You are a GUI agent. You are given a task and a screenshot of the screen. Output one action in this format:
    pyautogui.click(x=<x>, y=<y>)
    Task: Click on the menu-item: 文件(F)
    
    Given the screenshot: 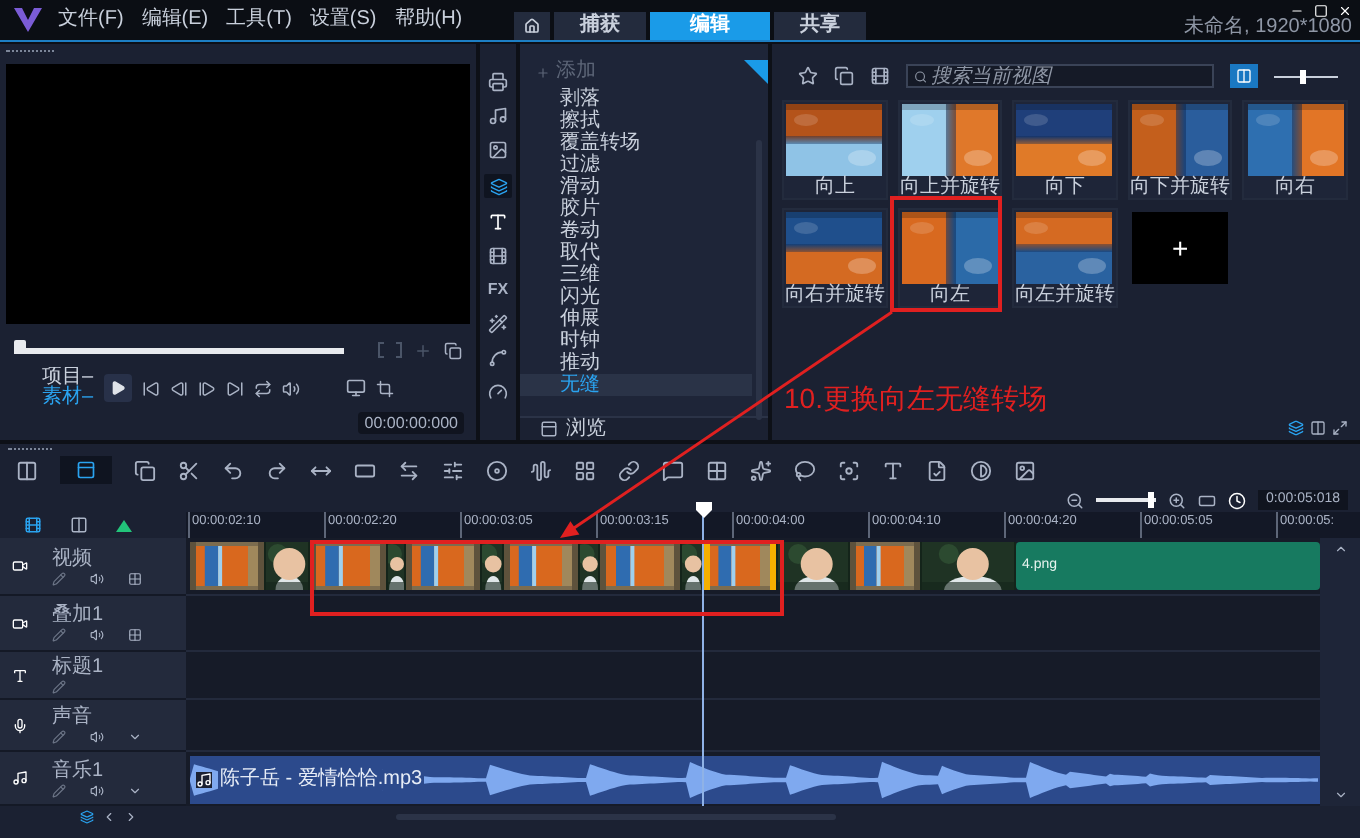 What is the action you would take?
    pyautogui.click(x=91, y=20)
    